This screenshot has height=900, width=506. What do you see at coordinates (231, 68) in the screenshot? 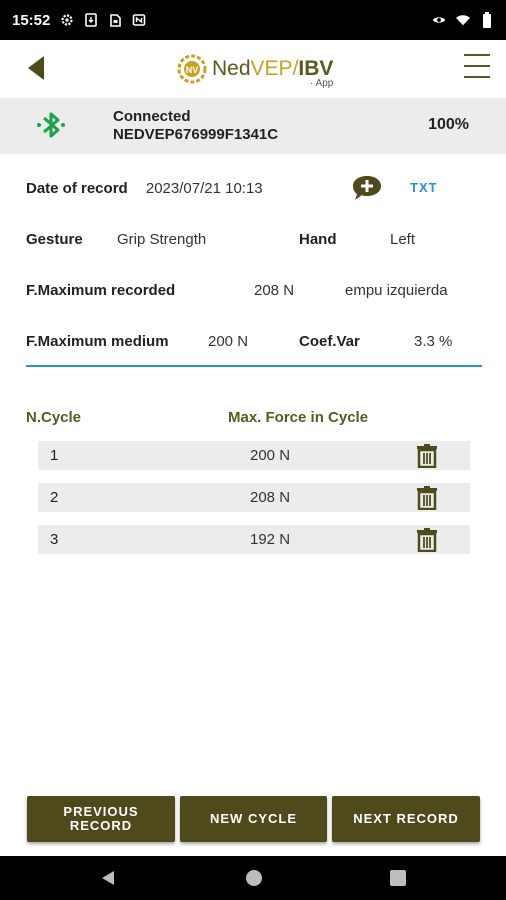
I see `logo-ned-text: Ned` at bounding box center [231, 68].